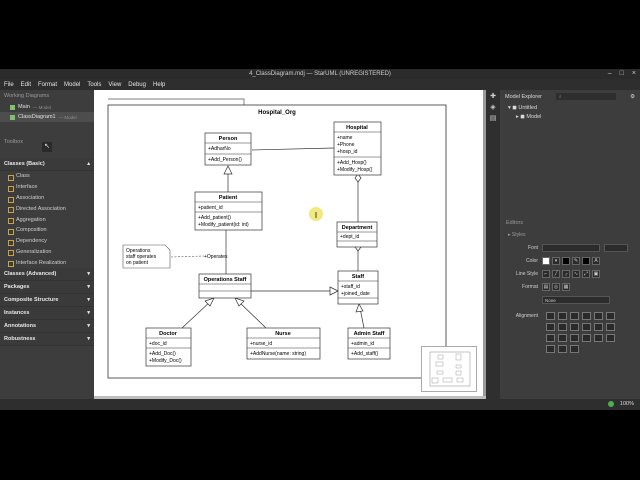  Describe the element at coordinates (546, 260) in the screenshot. I see `fill-color-swatch` at that location.